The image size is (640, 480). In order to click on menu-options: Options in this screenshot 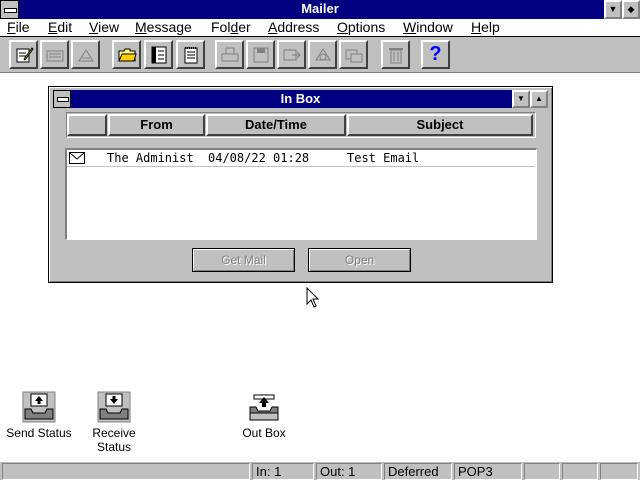, I will do `click(361, 27)`.